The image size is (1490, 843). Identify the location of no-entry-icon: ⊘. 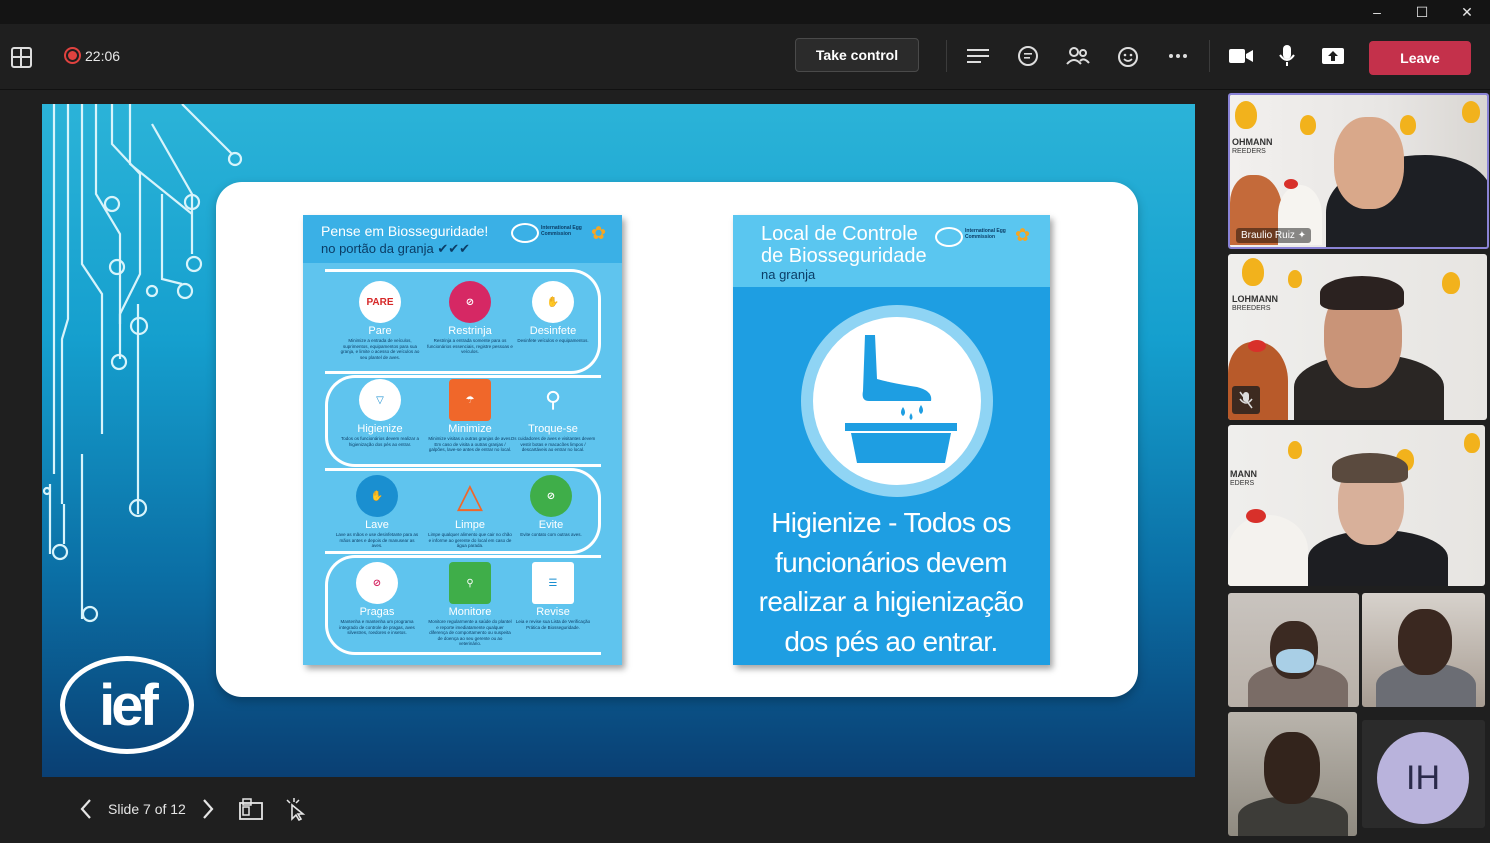
(470, 302).